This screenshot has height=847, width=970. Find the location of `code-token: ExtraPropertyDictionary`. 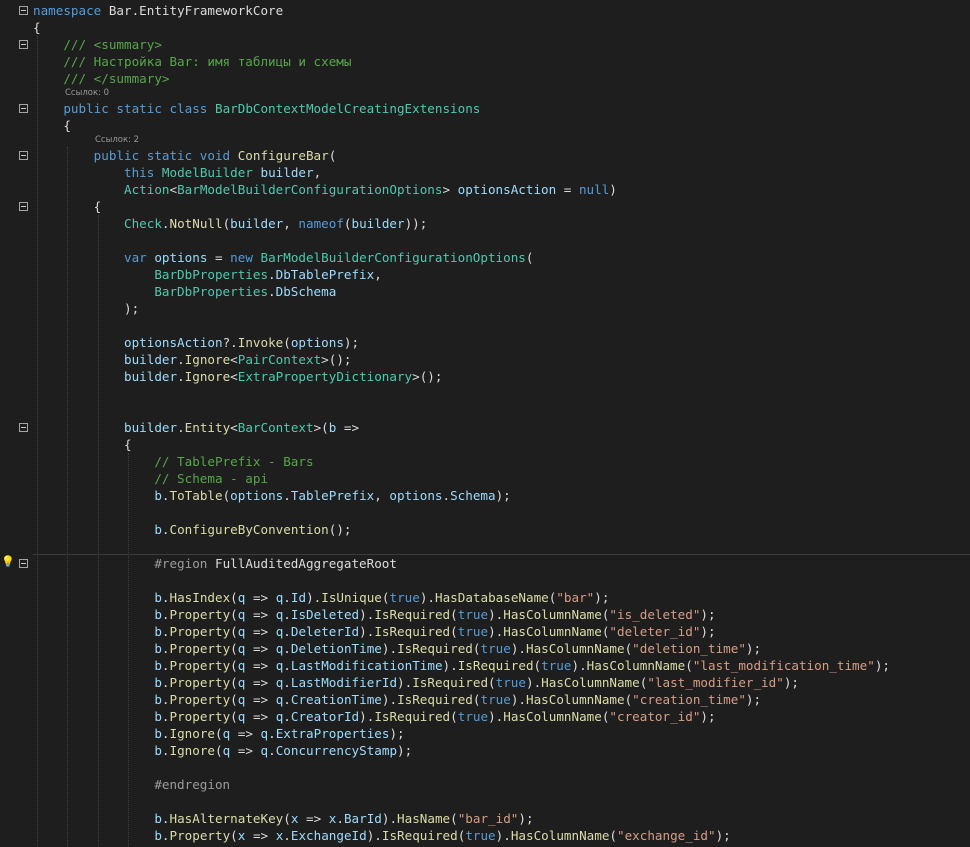

code-token: ExtraPropertyDictionary is located at coordinates (325, 376).